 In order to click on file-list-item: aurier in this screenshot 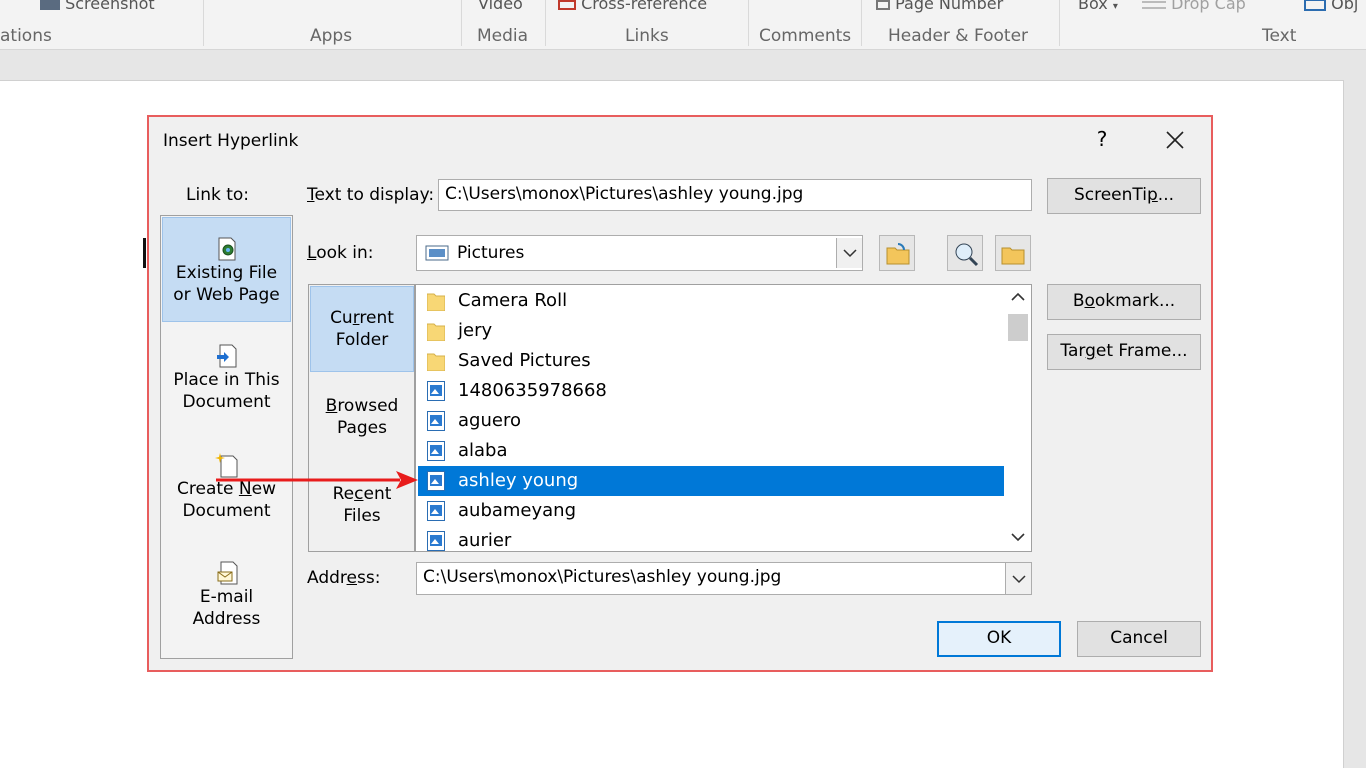, I will do `click(711, 538)`.